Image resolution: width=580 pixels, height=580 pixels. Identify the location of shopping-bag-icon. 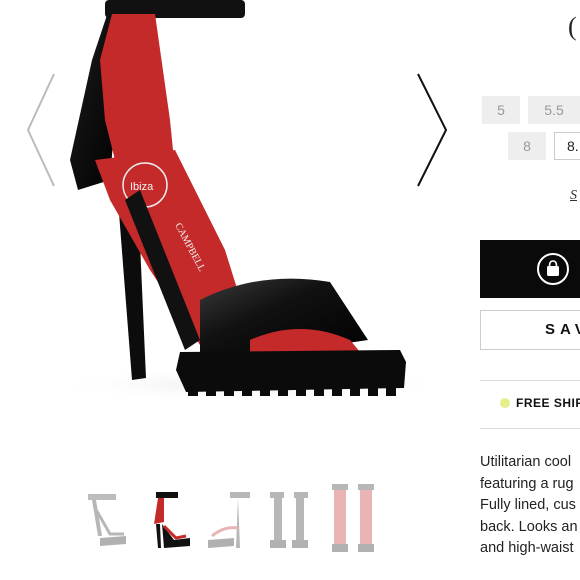
(553, 269).